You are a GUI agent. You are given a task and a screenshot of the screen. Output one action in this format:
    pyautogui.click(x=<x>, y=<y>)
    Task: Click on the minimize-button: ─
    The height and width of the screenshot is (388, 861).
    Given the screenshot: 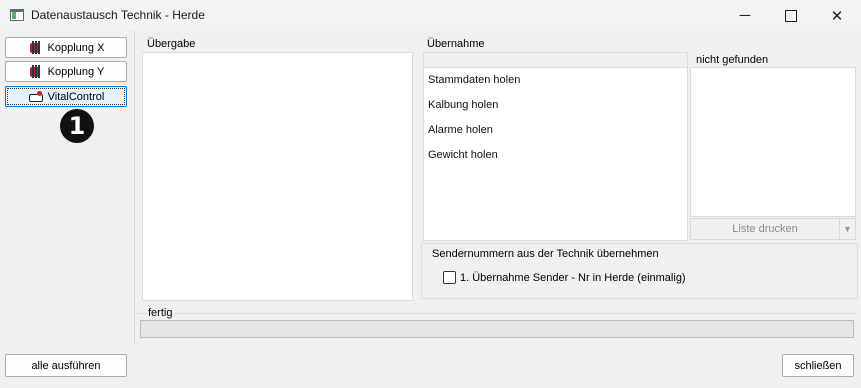 What is the action you would take?
    pyautogui.click(x=745, y=15)
    